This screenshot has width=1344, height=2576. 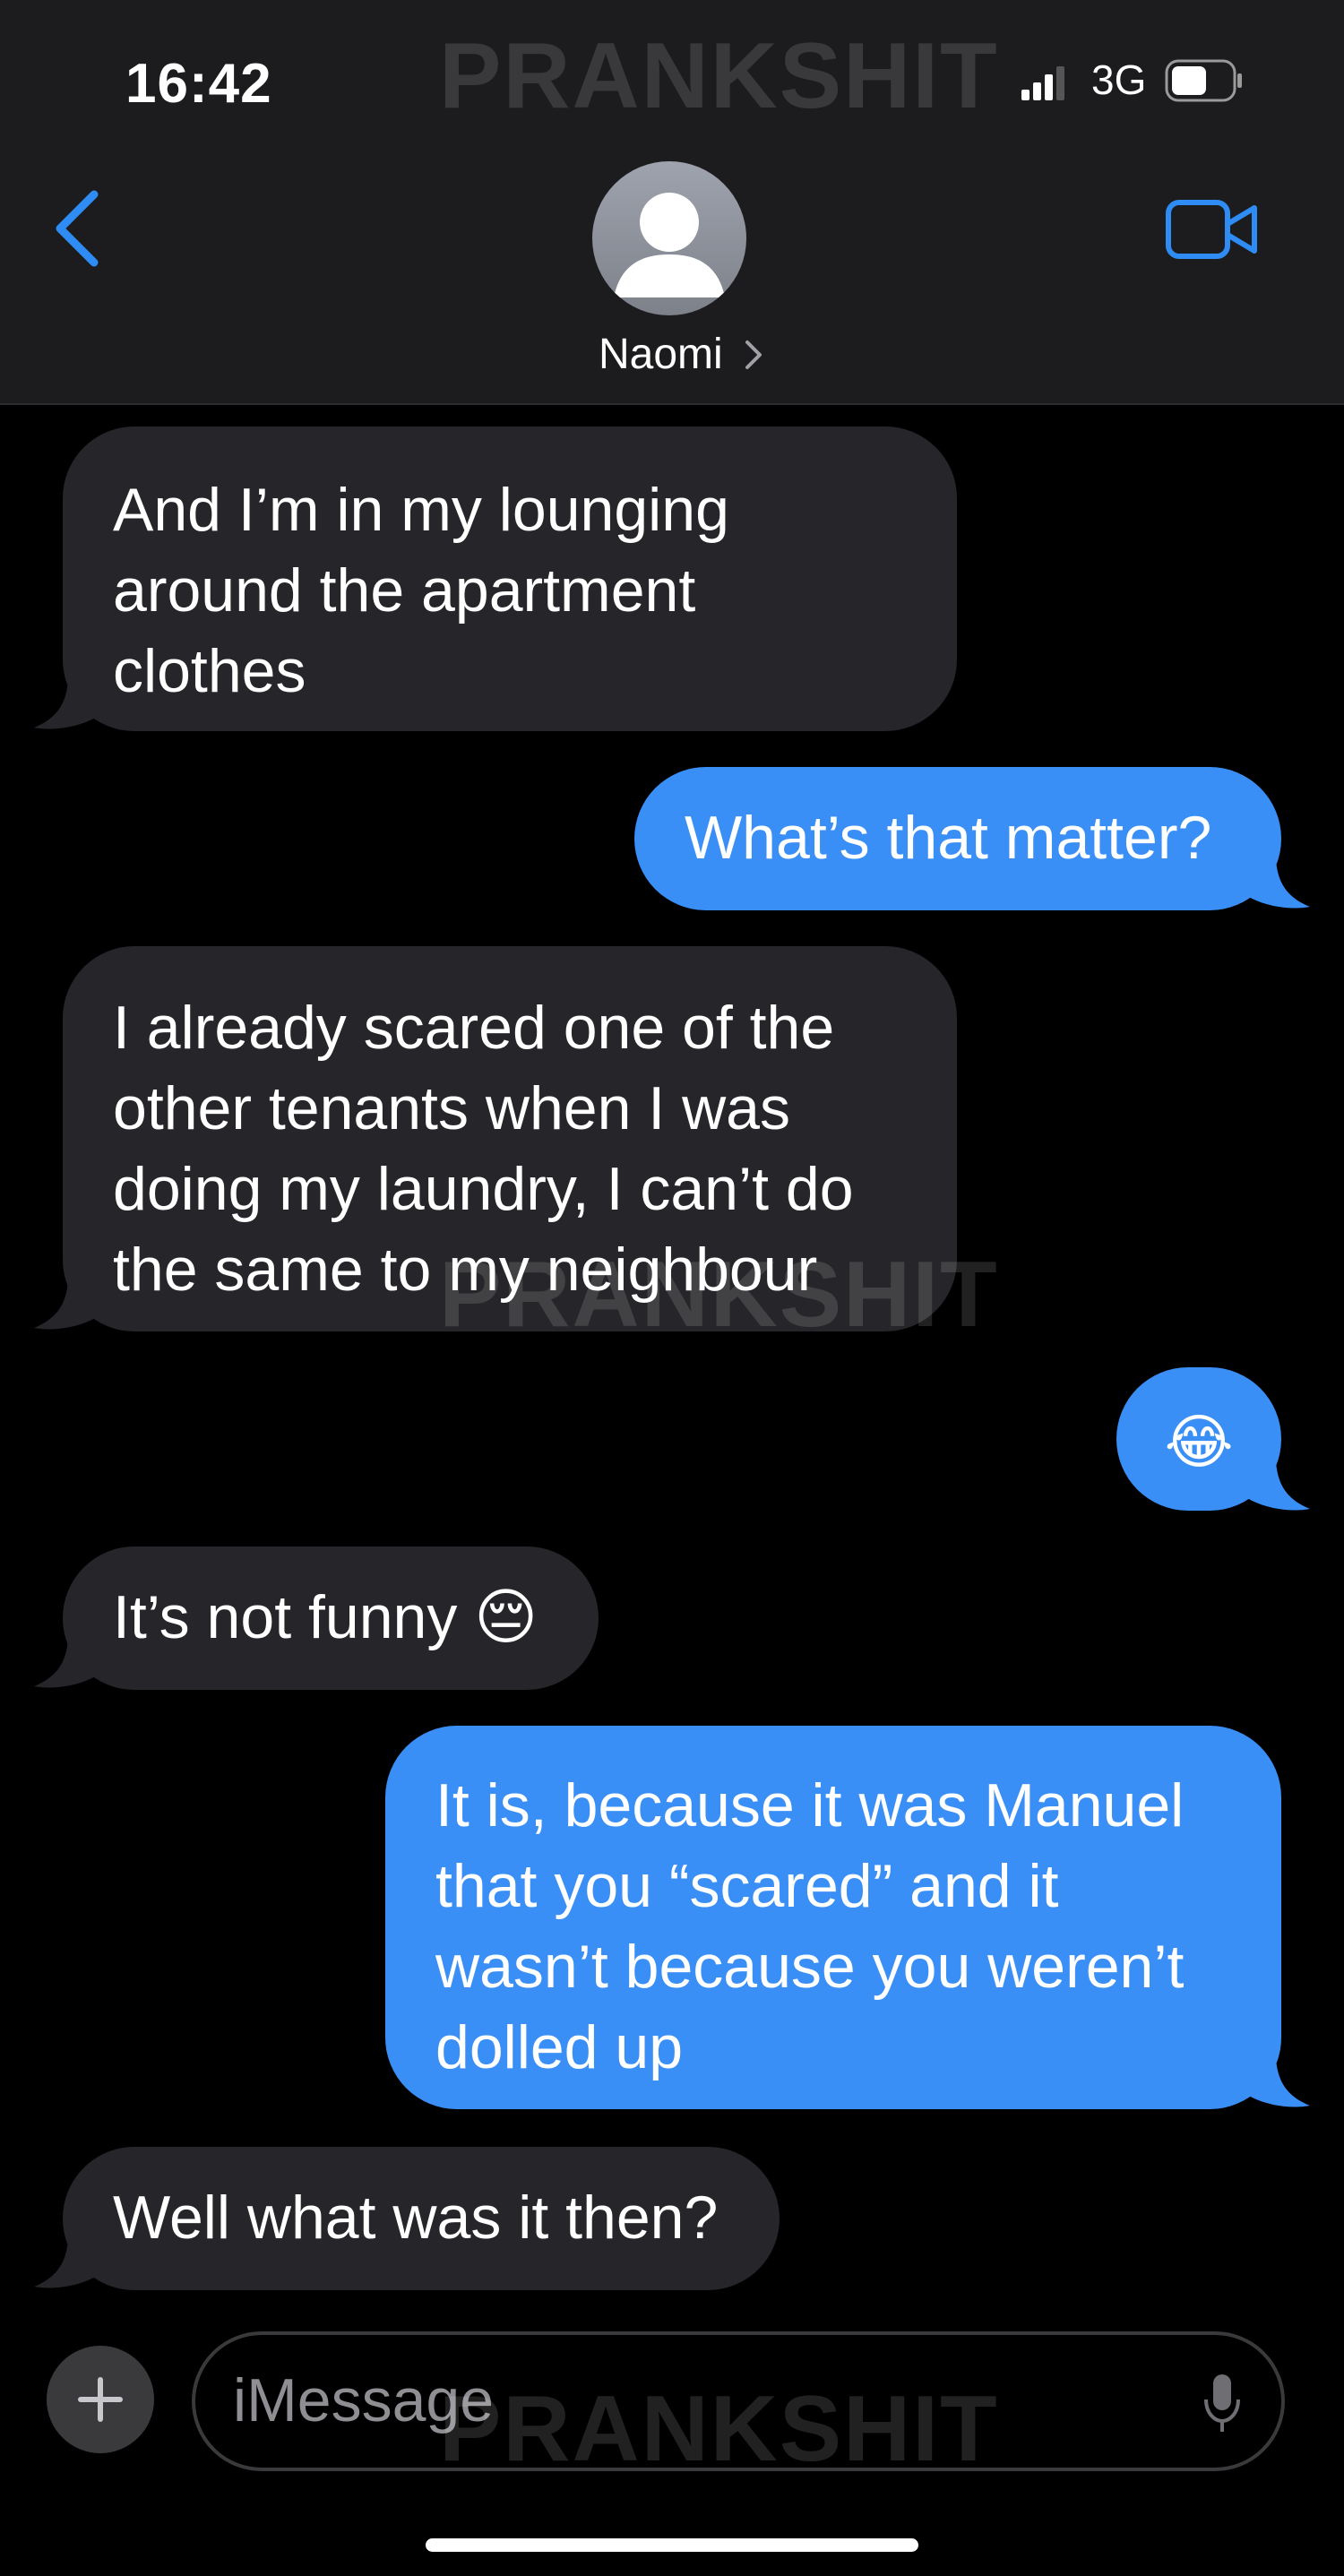 I want to click on contact-name: Naomi, so click(x=661, y=354).